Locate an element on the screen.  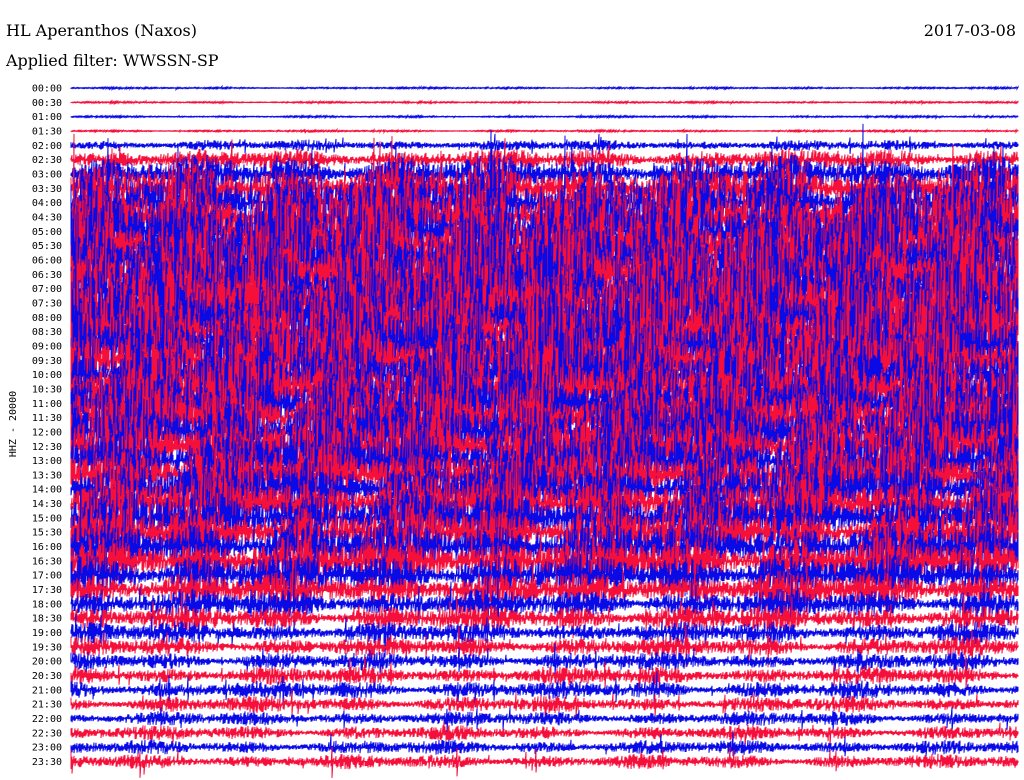
row-time-label: 21:00 is located at coordinates (47, 690).